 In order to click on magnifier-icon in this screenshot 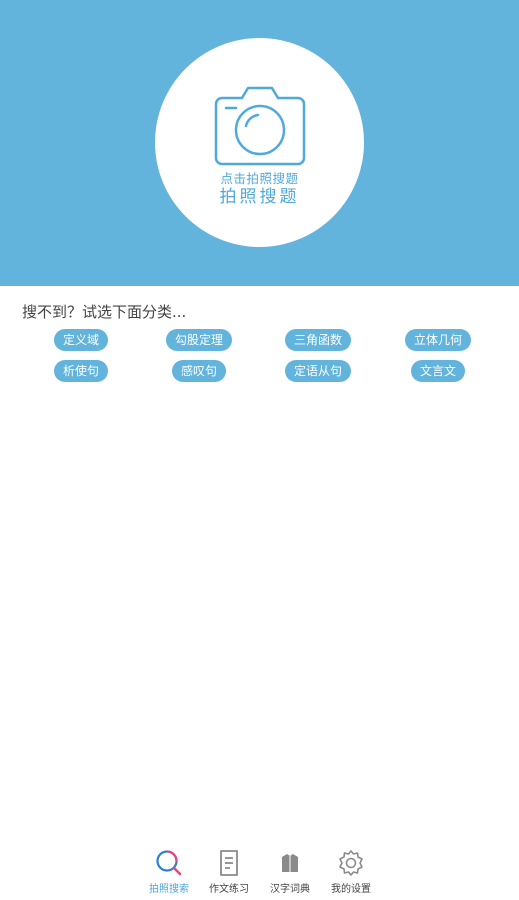, I will do `click(169, 863)`.